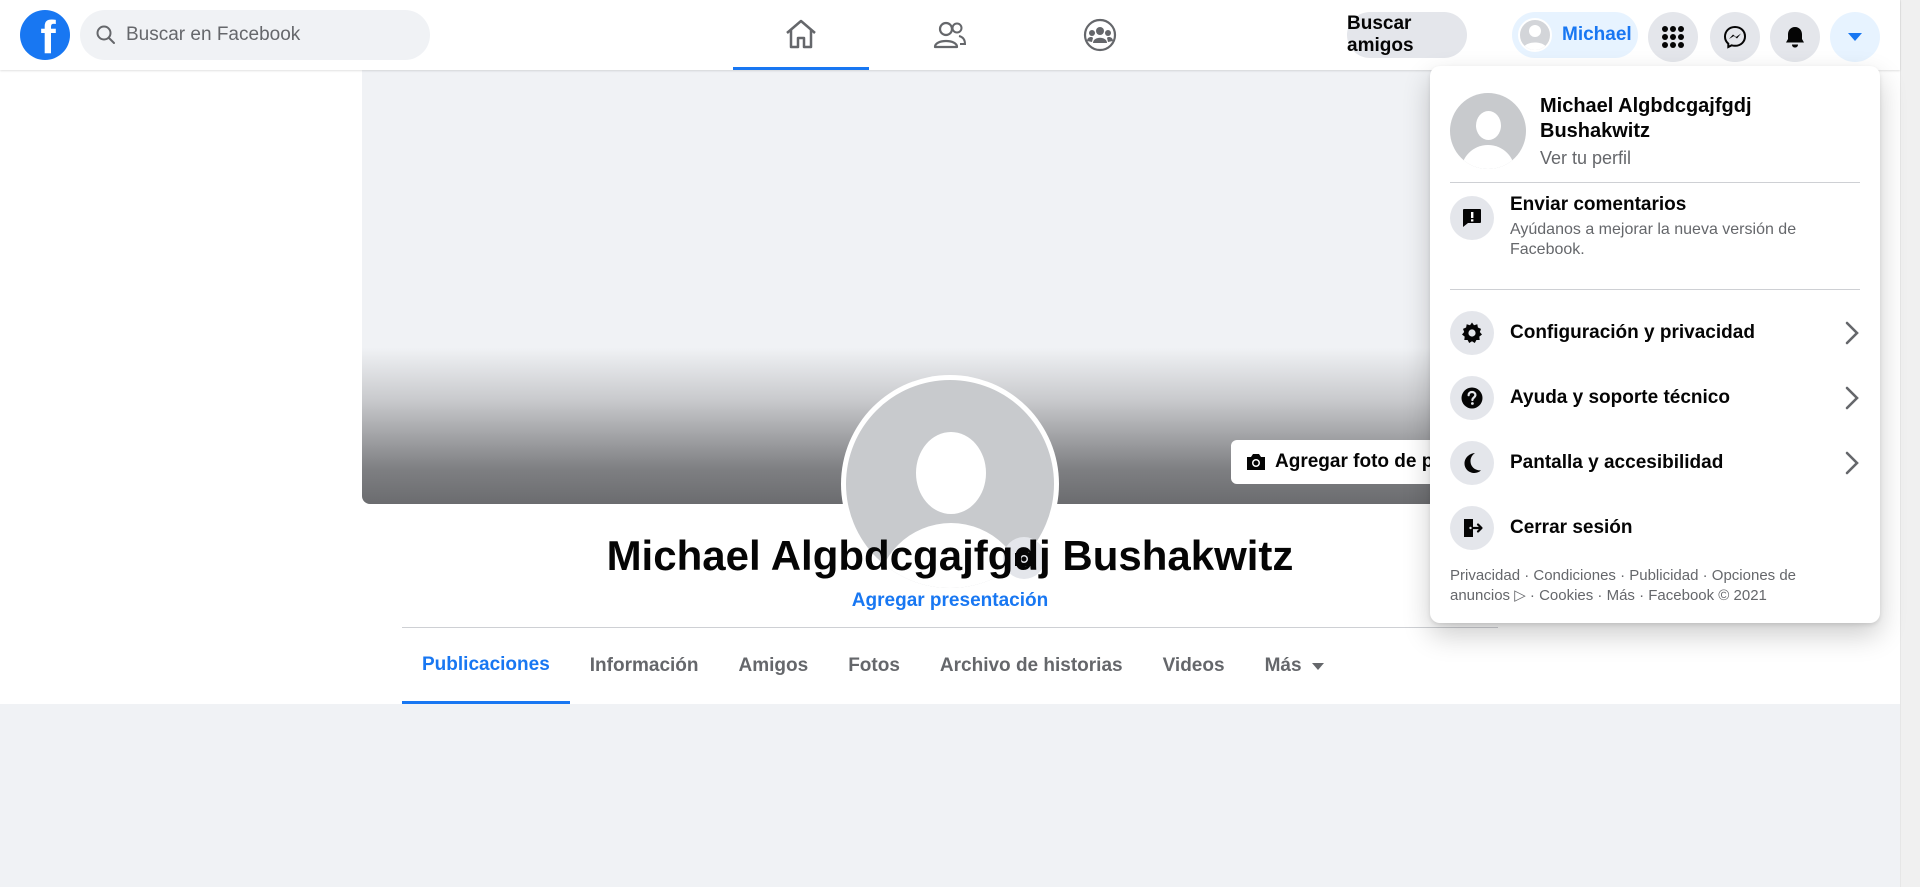 The height and width of the screenshot is (887, 1920). Describe the element at coordinates (105, 34) in the screenshot. I see `search-icon` at that location.